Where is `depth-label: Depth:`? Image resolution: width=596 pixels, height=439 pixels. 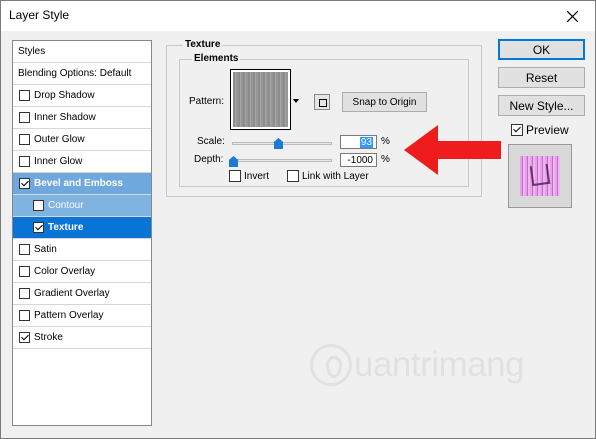 depth-label: Depth: is located at coordinates (209, 159).